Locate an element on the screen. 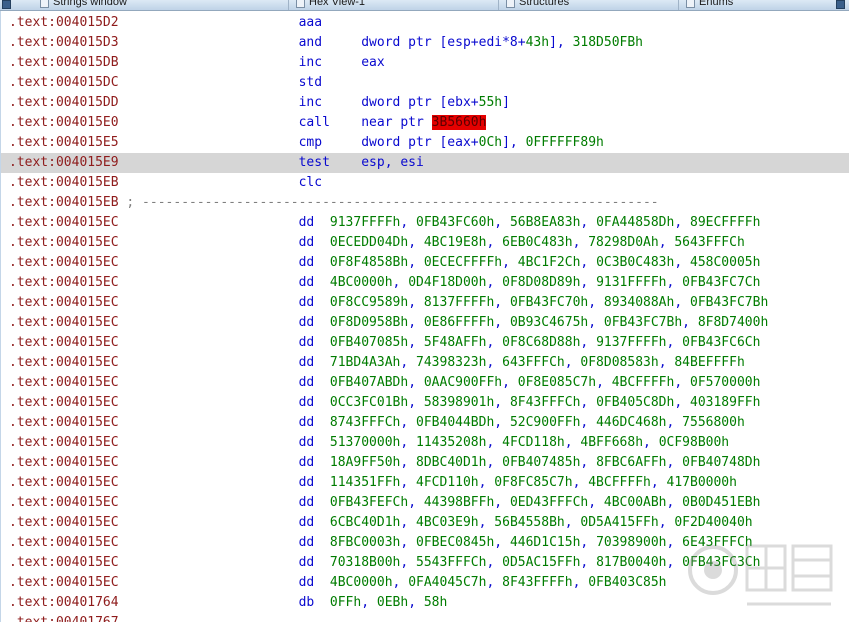 This screenshot has width=849, height=622. tab-strings-window: Strings window is located at coordinates (83, 5).